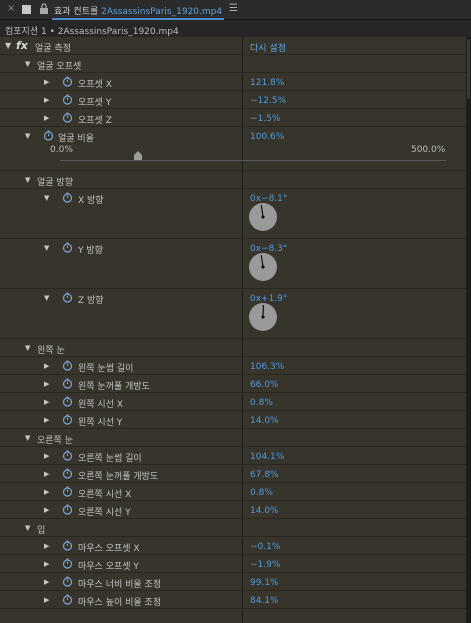  Describe the element at coordinates (233, 118) in the screenshot. I see `property-row: ▶ 오프셋 Z −1.5%` at that location.